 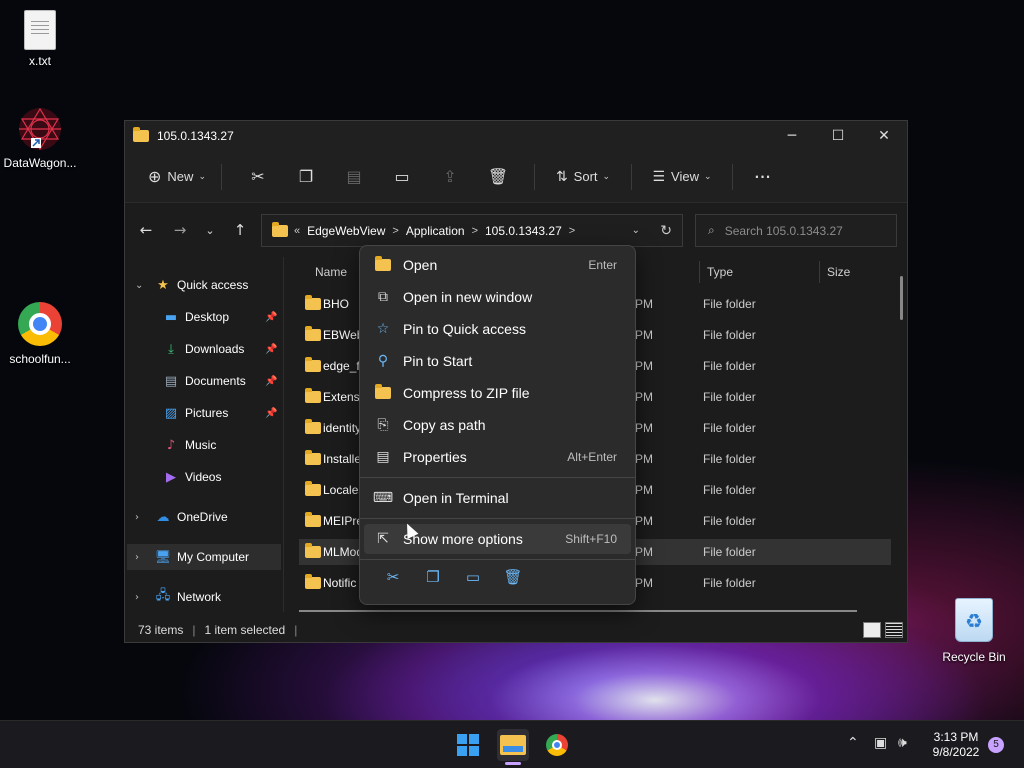 I want to click on sort-button: ⇅ Sort ⌄, so click(x=583, y=177).